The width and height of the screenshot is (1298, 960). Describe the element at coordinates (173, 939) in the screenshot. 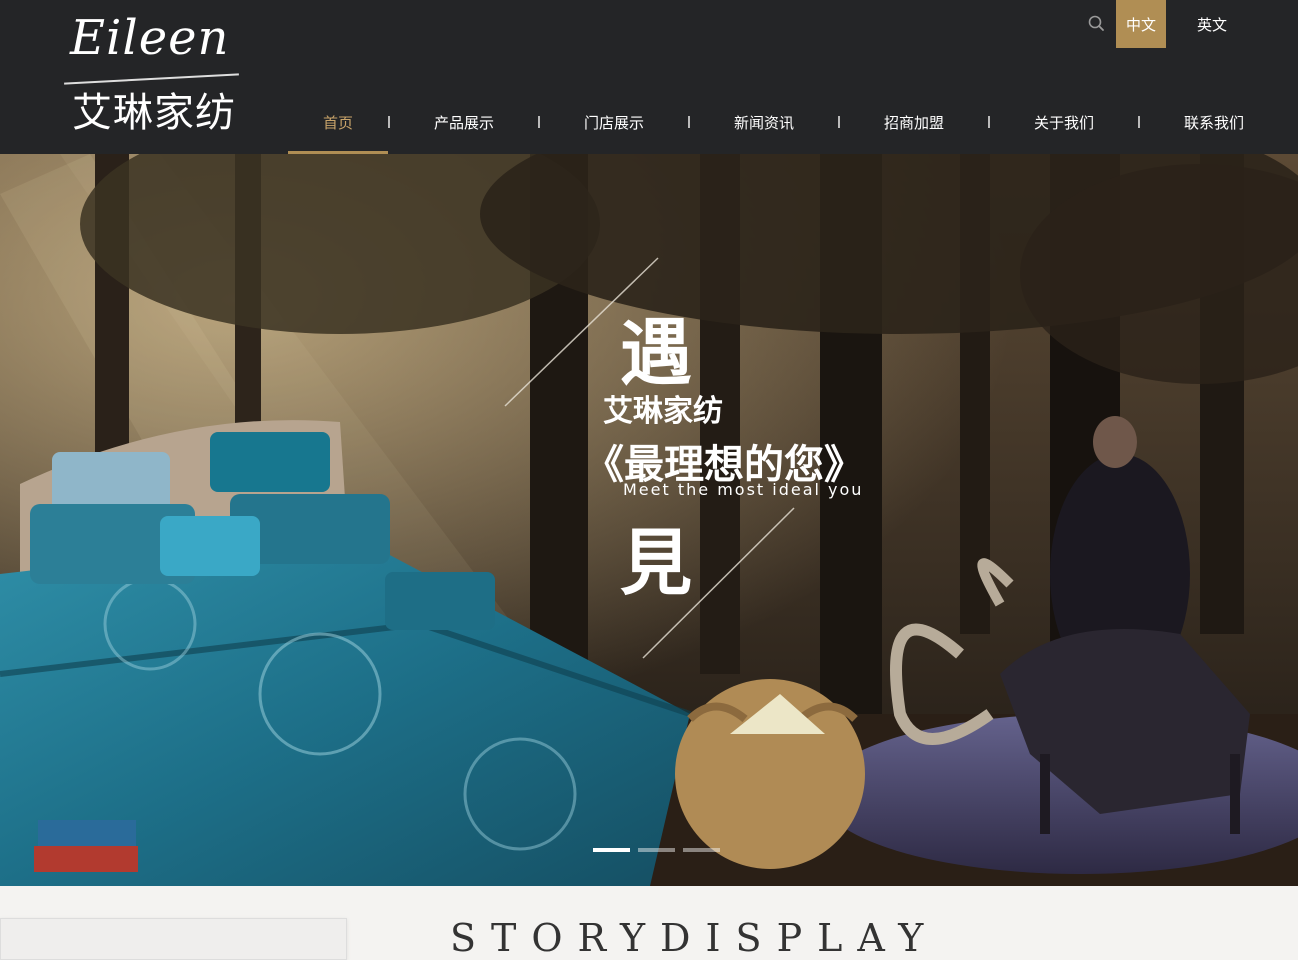

I see `side-card` at that location.